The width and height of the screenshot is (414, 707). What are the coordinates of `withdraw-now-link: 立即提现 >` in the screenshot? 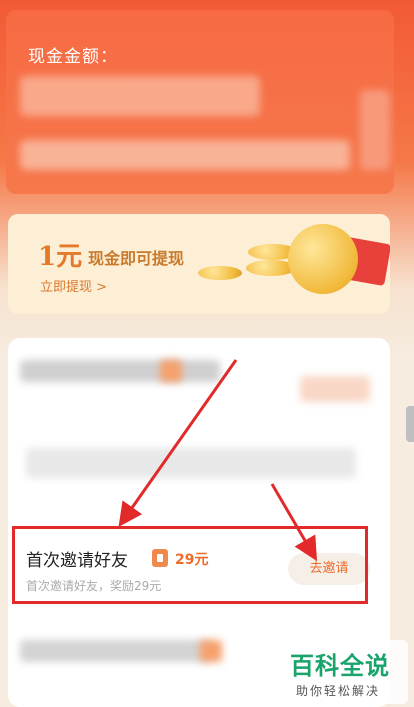 It's located at (73, 285).